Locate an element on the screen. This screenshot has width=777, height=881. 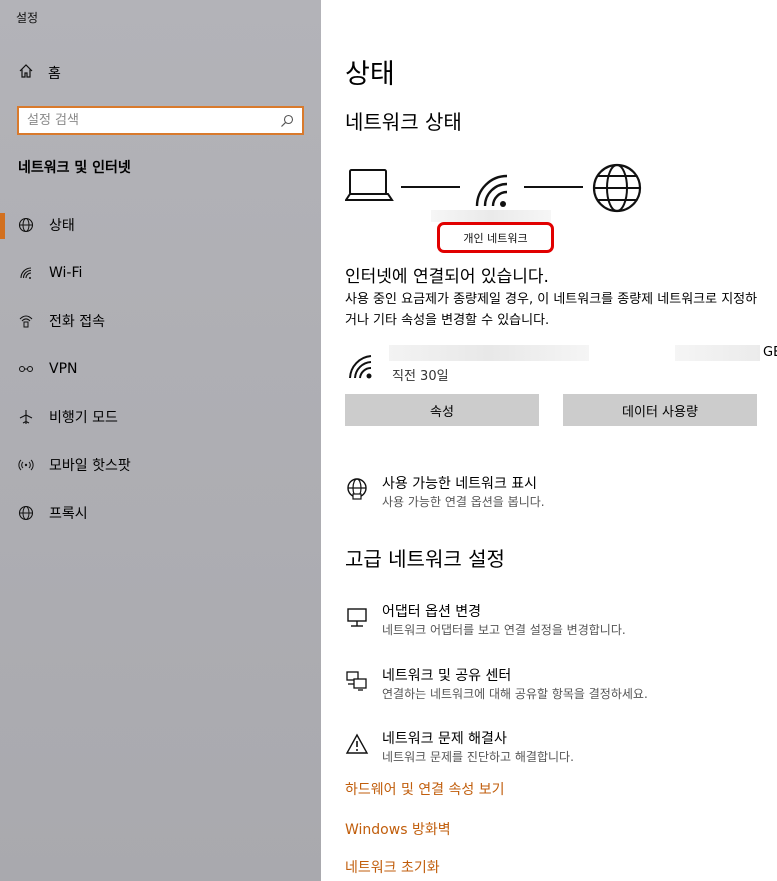
warning-icon is located at coordinates (357, 743).